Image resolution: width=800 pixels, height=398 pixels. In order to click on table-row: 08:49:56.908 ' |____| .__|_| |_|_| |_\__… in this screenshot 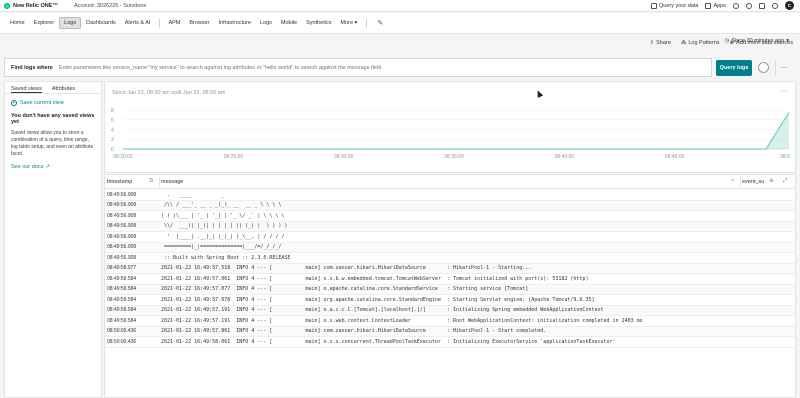, I will do `click(450, 237)`.